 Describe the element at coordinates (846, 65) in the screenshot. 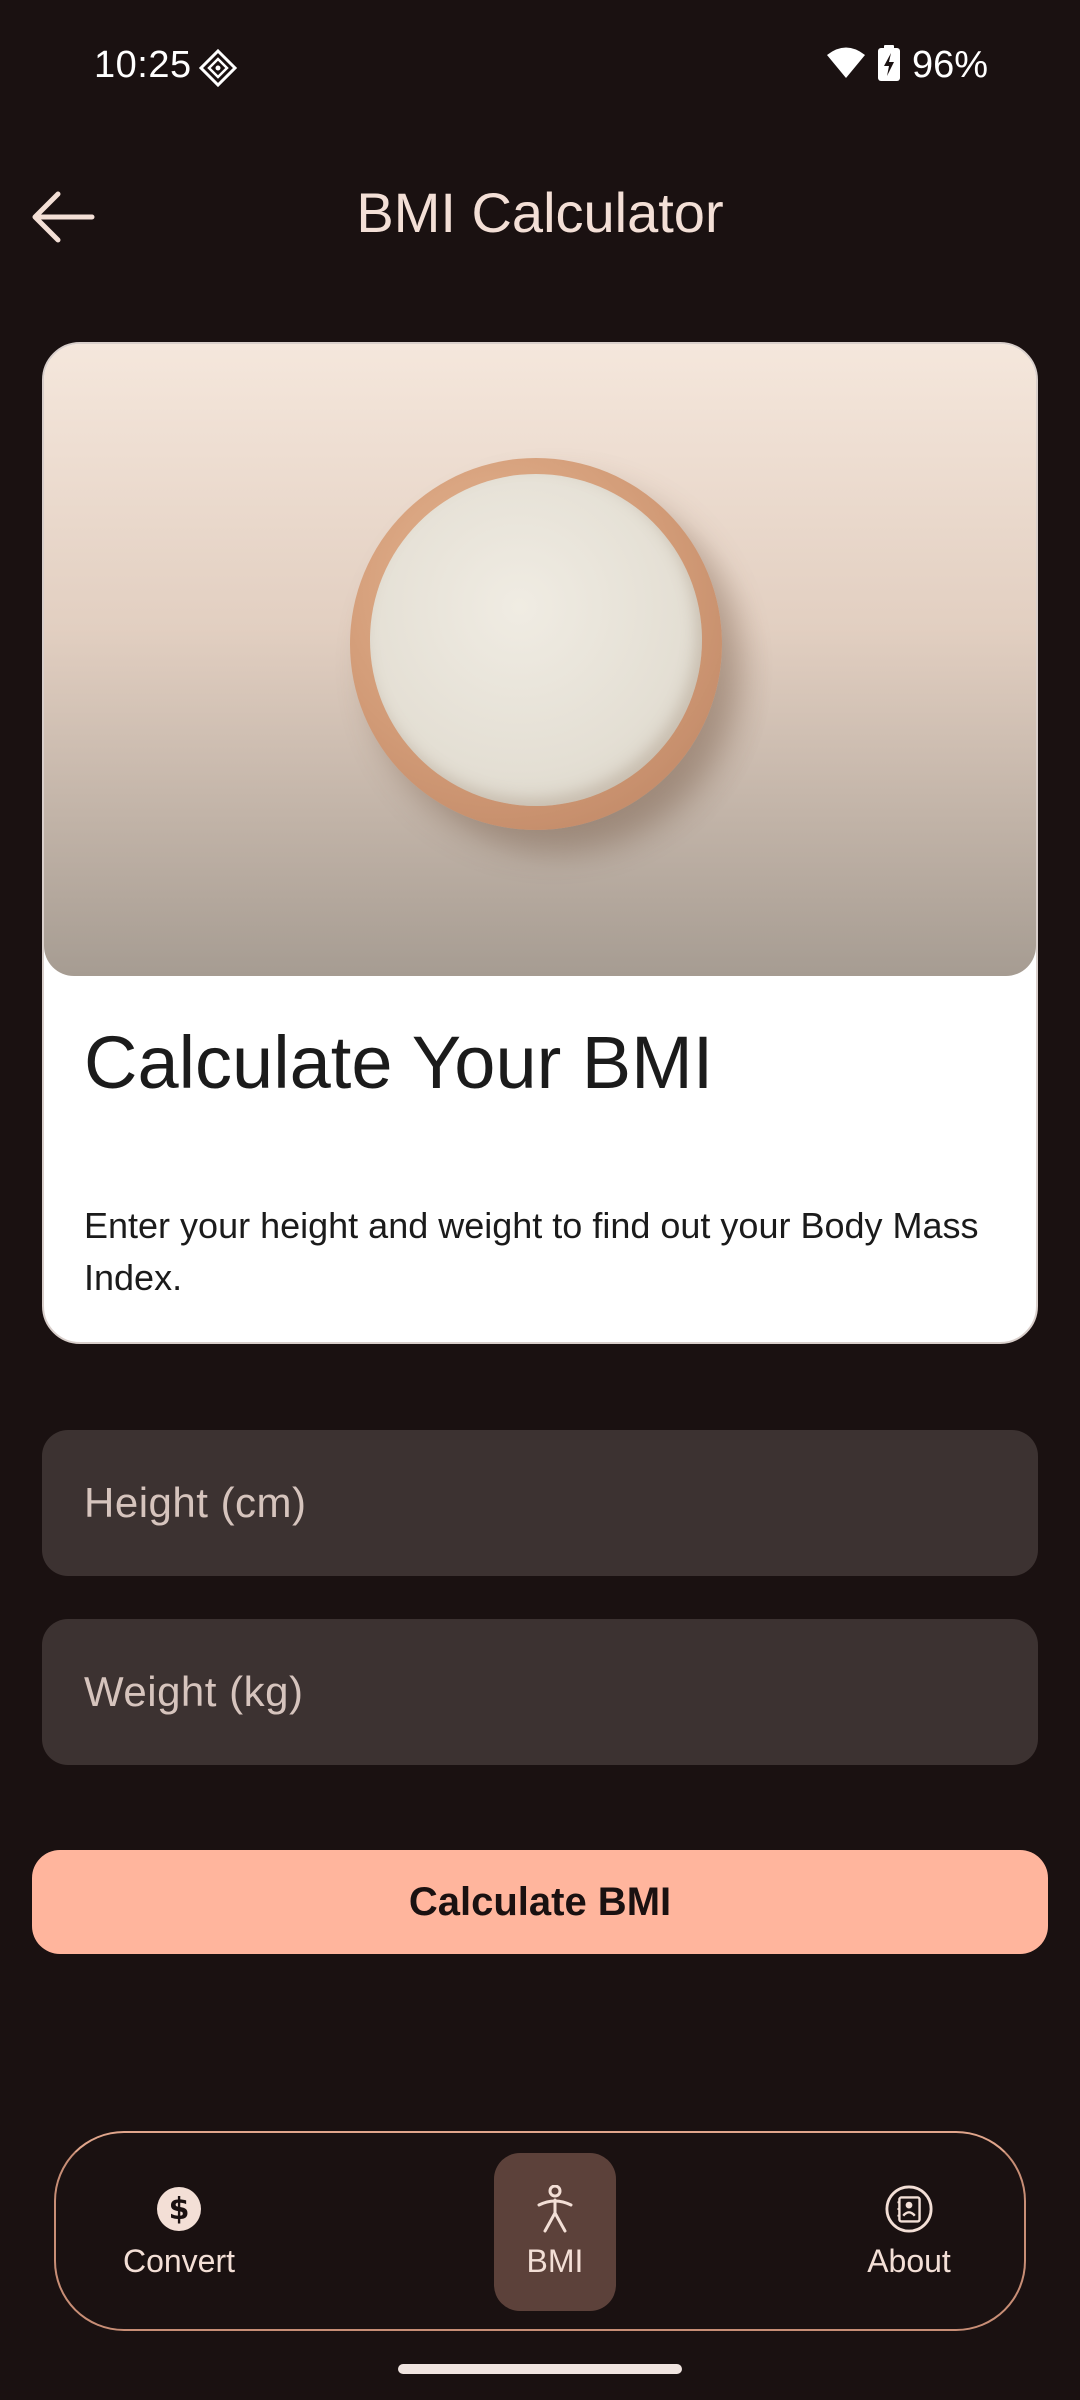

I see `wifi-icon` at that location.